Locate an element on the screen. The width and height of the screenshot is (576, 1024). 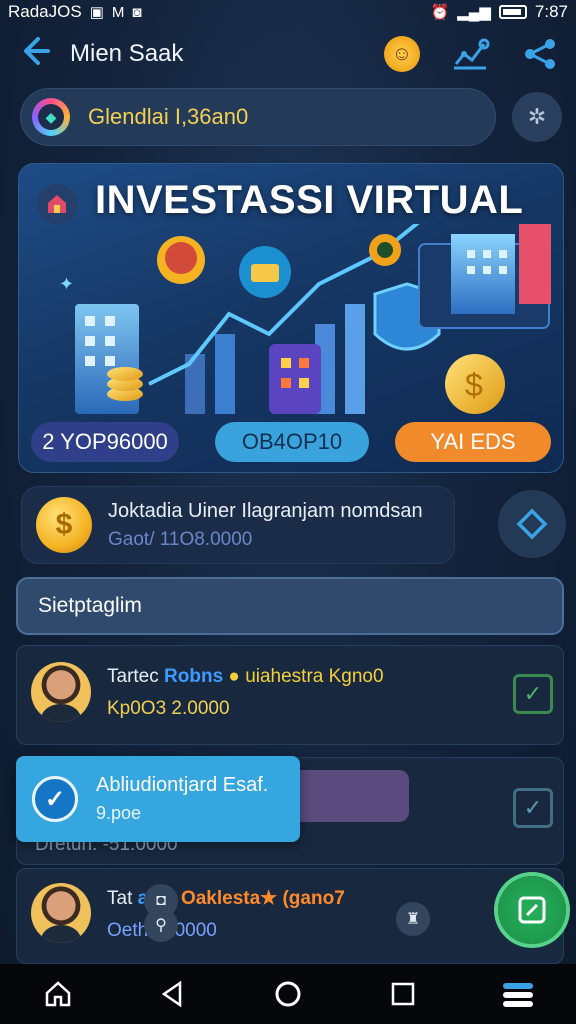
gem-icon: ◆ is located at coordinates (51, 117).